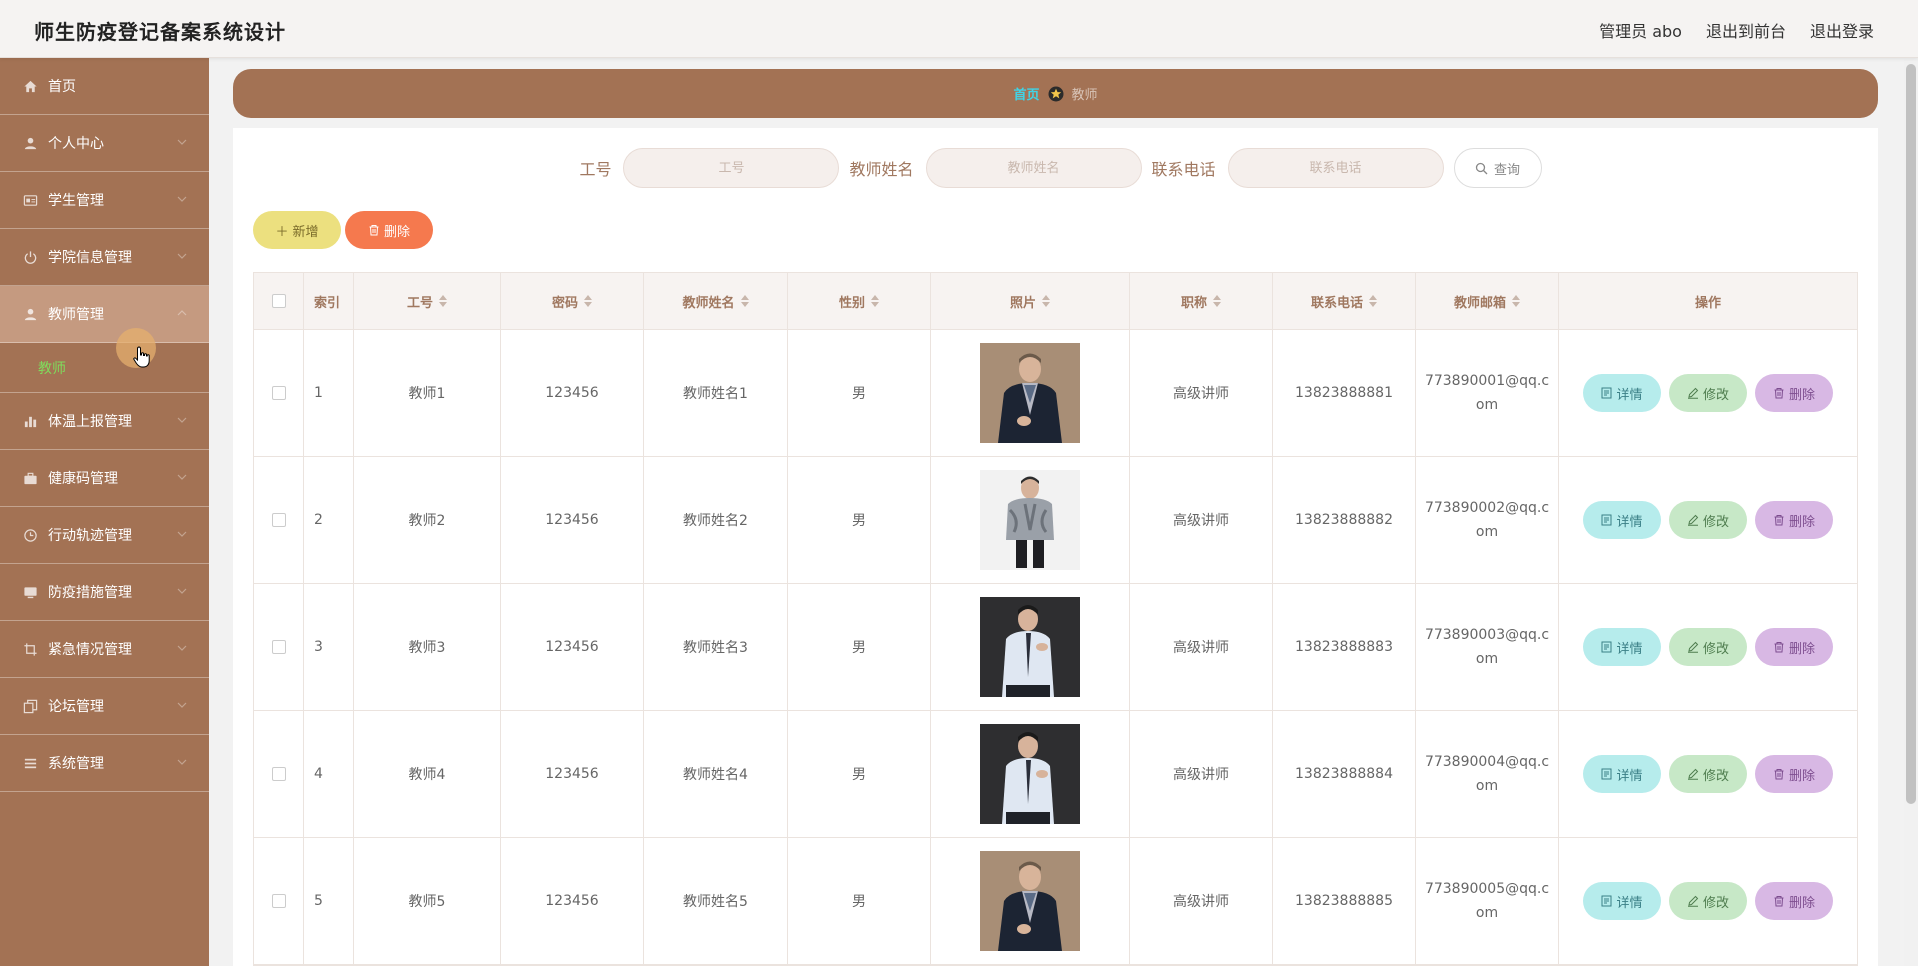 The width and height of the screenshot is (1918, 966). Describe the element at coordinates (1746, 30) in the screenshot. I see `exit-to-front-link: 退出到前台` at that location.